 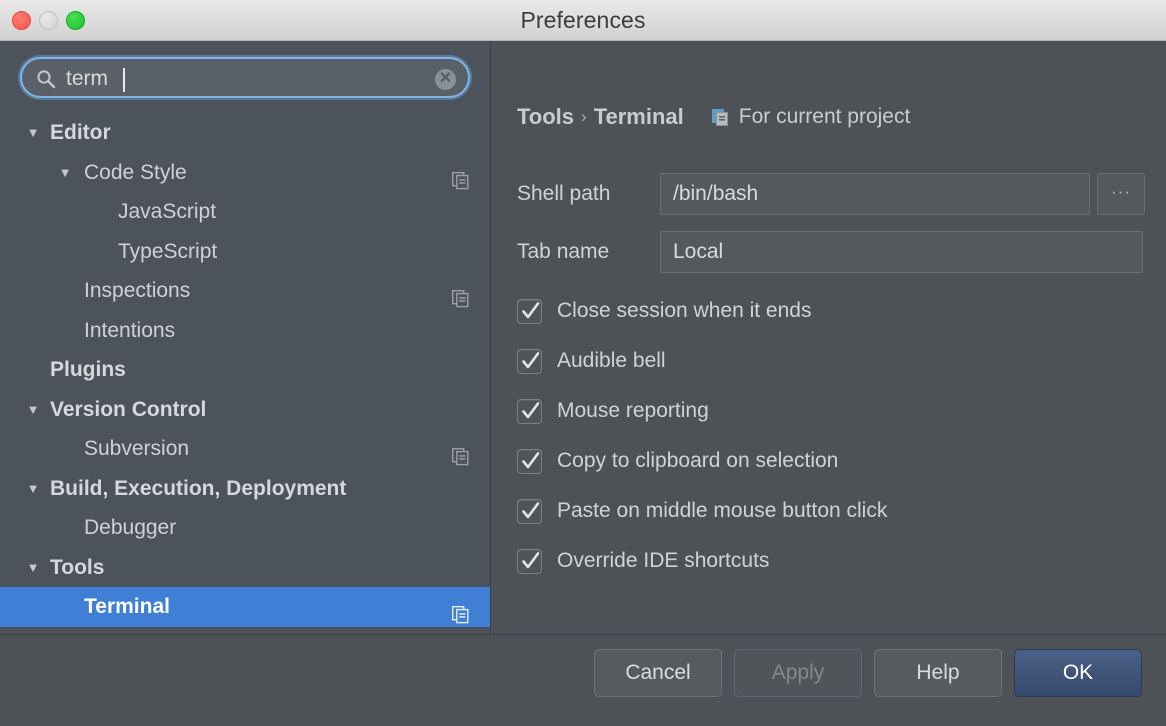 I want to click on checkbox-row: Paste on middle mouse button click, so click(x=817, y=511).